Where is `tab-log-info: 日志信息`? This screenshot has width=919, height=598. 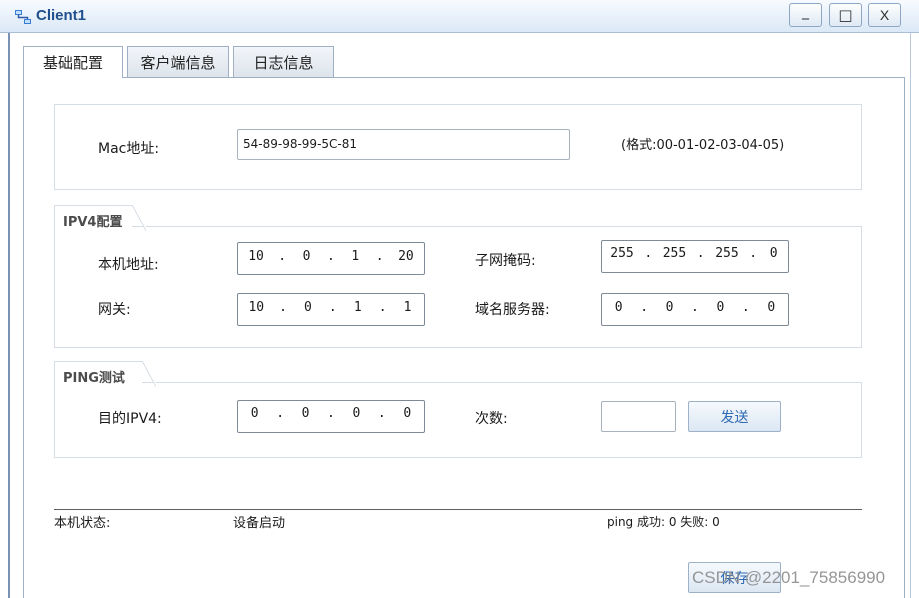
tab-log-info: 日志信息 is located at coordinates (283, 61).